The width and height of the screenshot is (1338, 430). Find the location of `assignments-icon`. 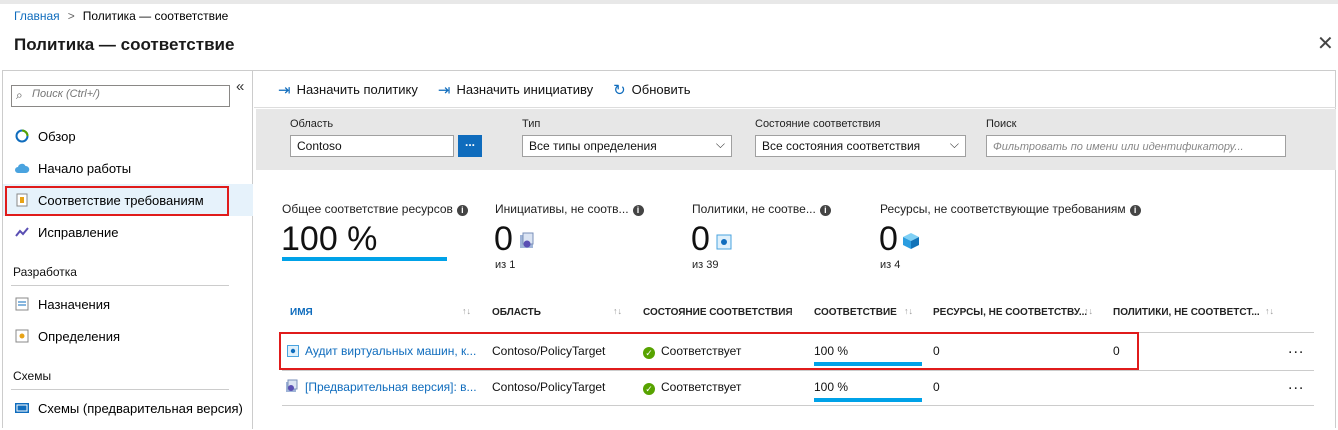

assignments-icon is located at coordinates (22, 304).